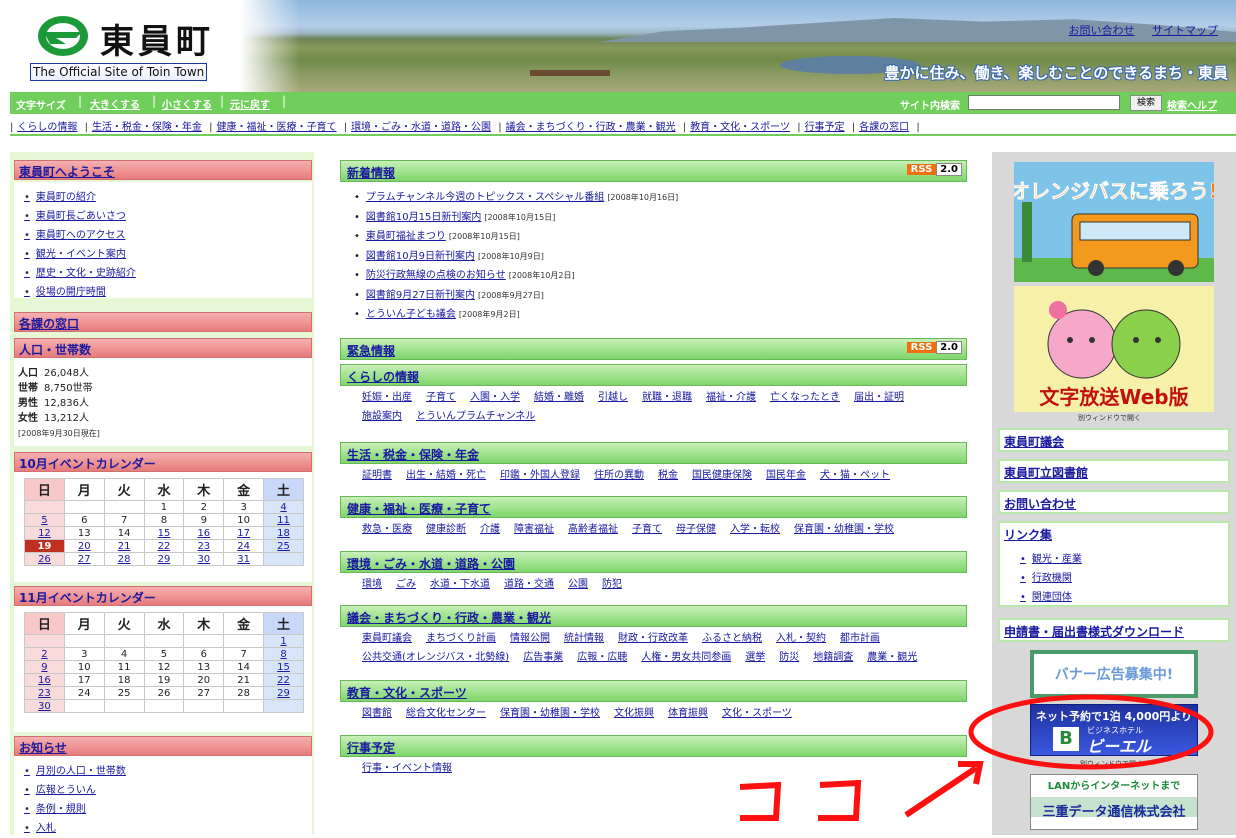  I want to click on download-link: 申請書・届出書様式ダウンロード, so click(1114, 631).